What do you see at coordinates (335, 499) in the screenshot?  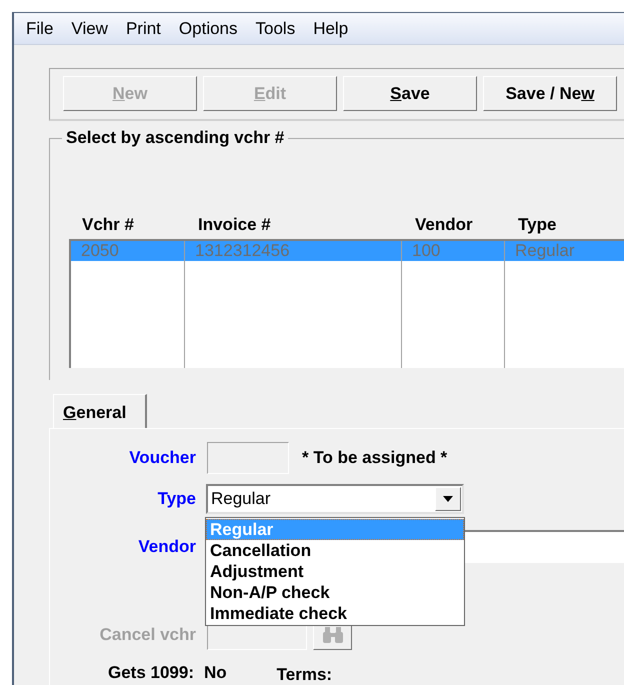 I see `type-dropdown: Regular` at bounding box center [335, 499].